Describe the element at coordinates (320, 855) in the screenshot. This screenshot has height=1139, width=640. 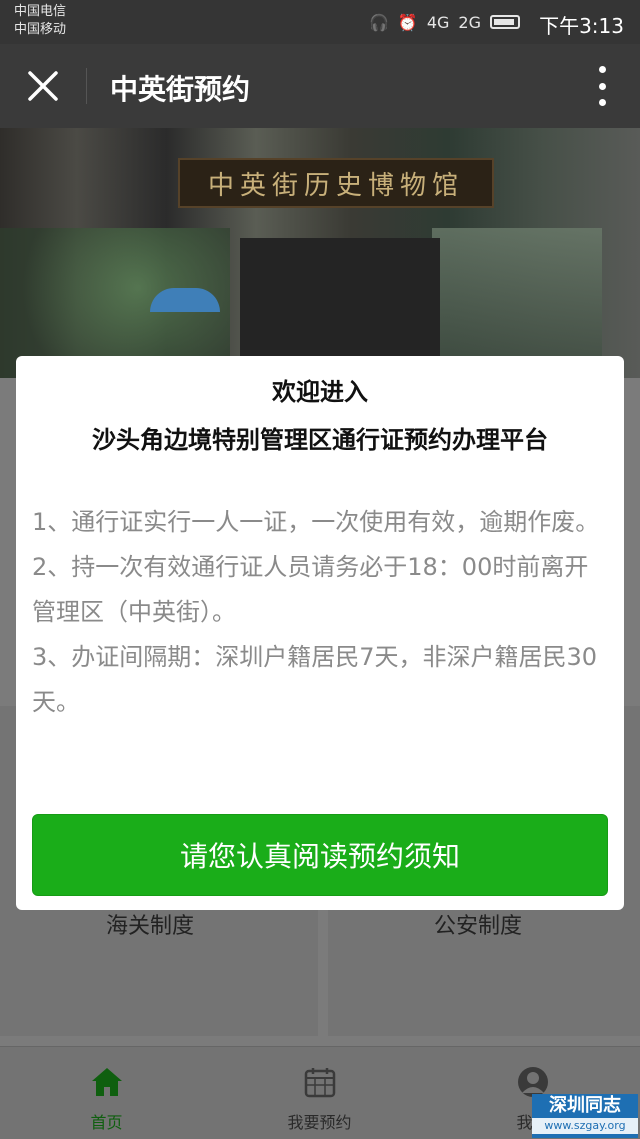
I see `read-notice-button: 请您认真阅读预约须知` at that location.